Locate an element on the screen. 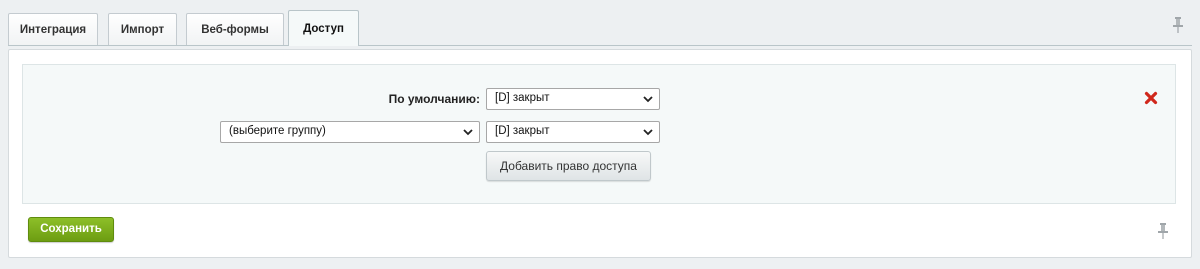 Image resolution: width=1200 pixels, height=269 pixels. default-access-value: [D] закрыт is located at coordinates (522, 98).